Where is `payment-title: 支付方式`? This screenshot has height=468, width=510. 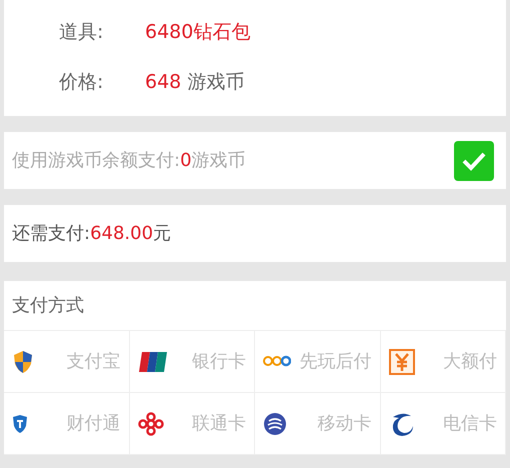 payment-title: 支付方式 is located at coordinates (48, 306).